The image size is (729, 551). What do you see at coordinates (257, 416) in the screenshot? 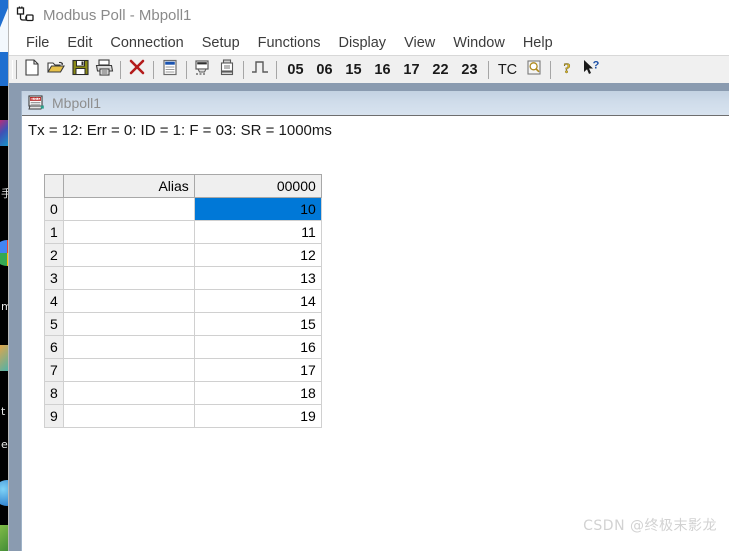
I see `value-cell: 19` at bounding box center [257, 416].